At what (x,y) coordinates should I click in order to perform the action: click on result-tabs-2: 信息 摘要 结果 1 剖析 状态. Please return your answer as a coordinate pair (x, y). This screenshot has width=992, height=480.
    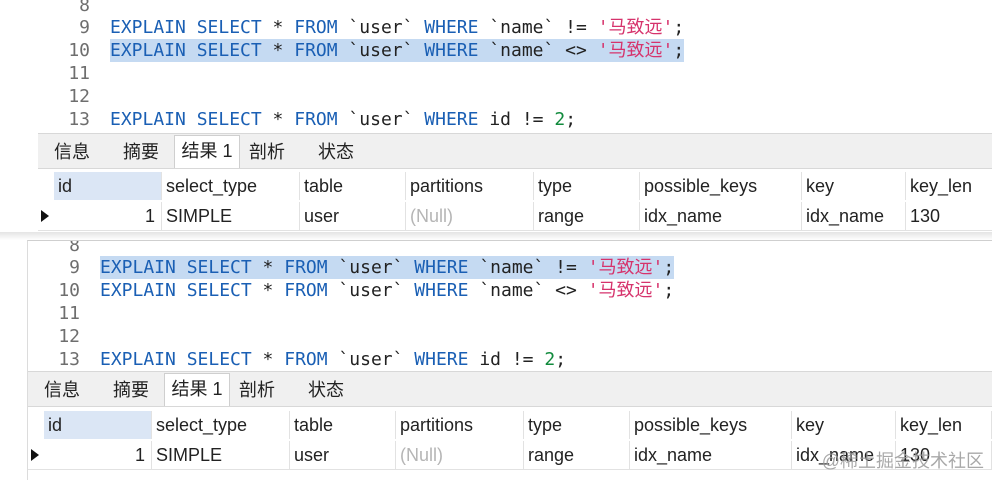
    Looking at the image, I should click on (510, 389).